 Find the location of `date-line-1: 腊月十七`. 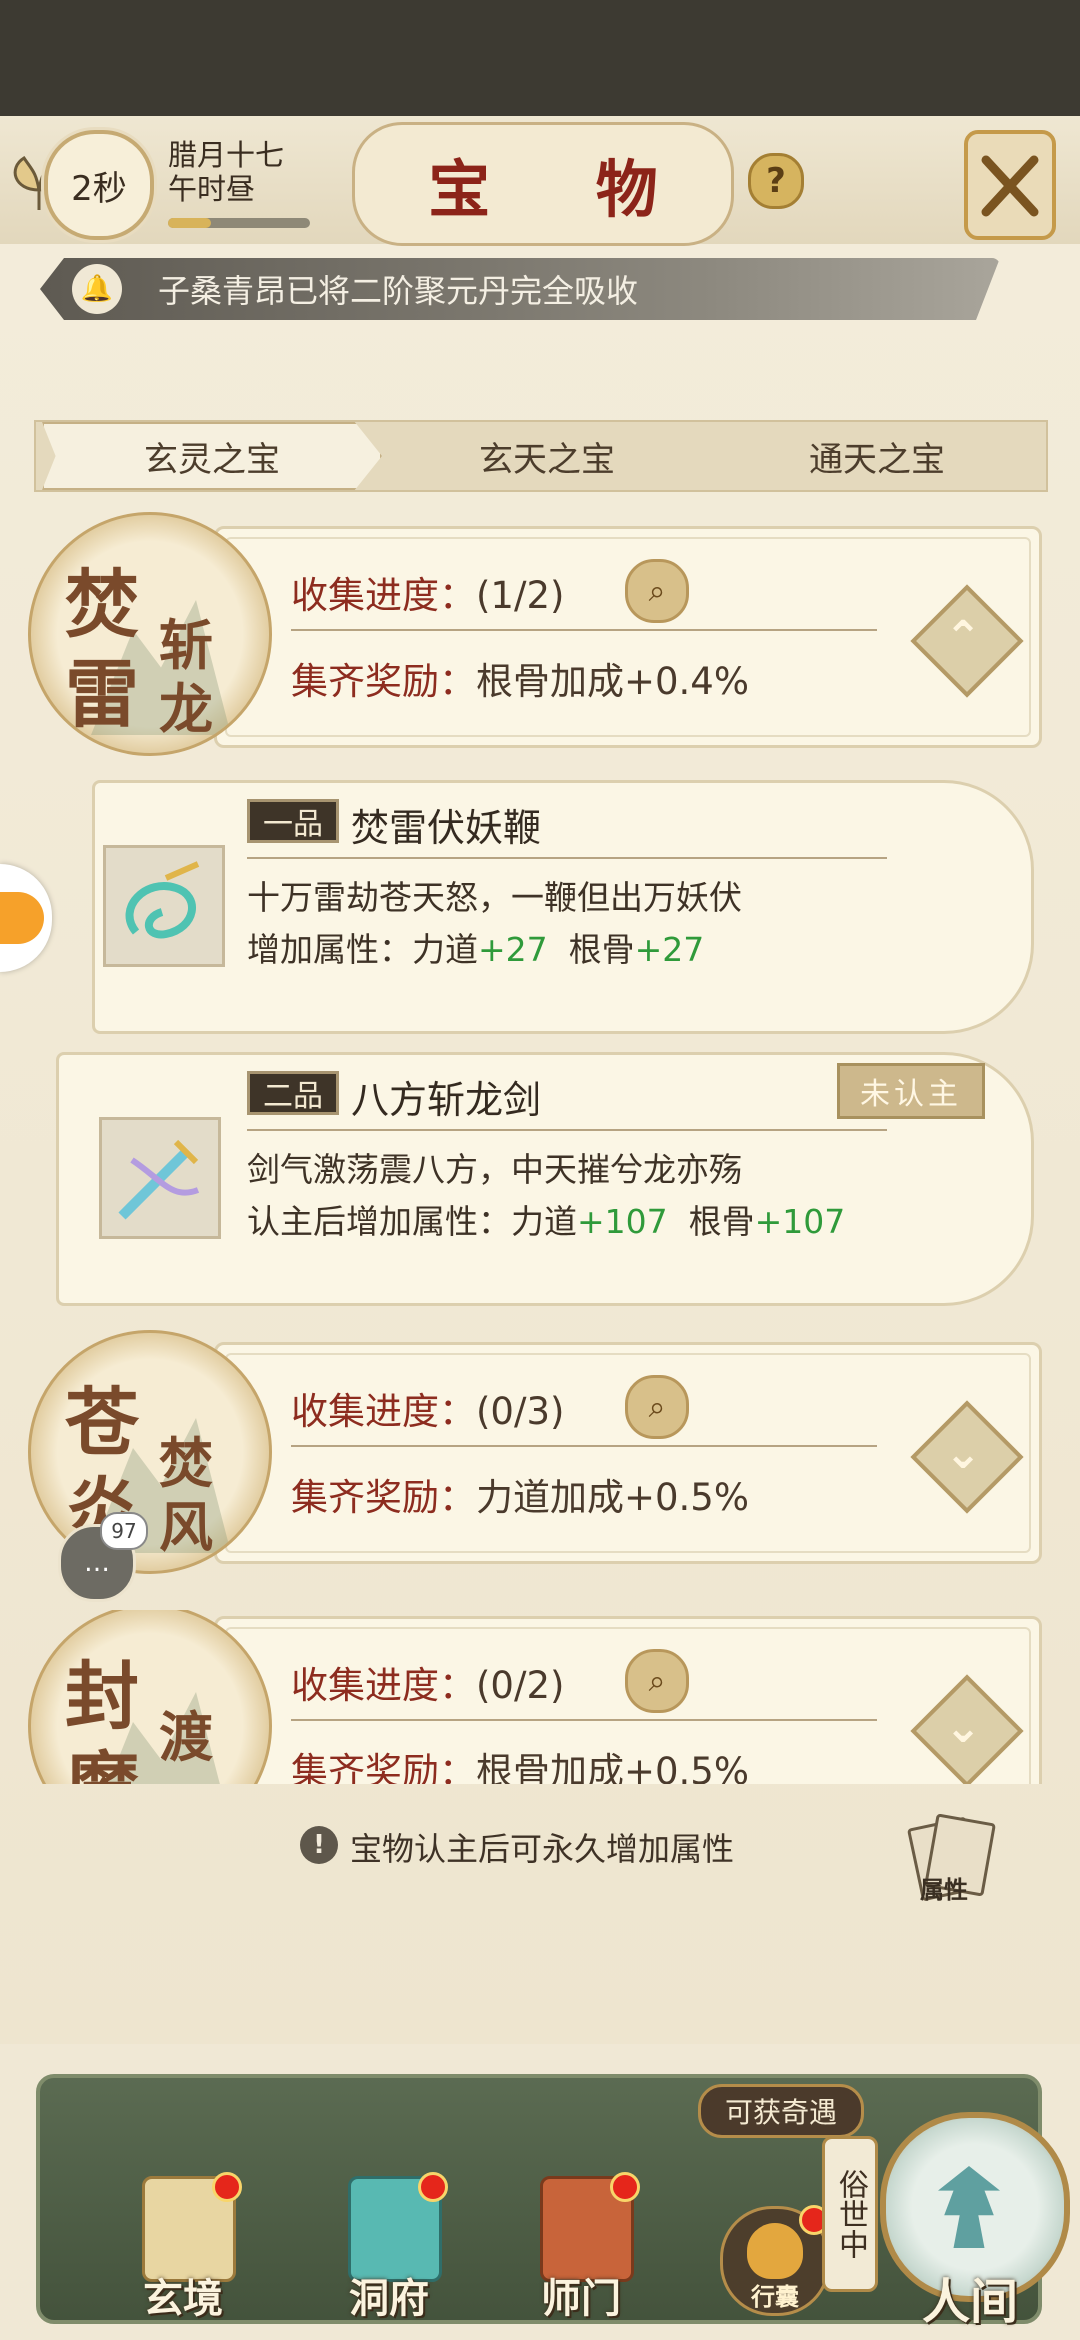

date-line-1: 腊月十七 is located at coordinates (226, 155).